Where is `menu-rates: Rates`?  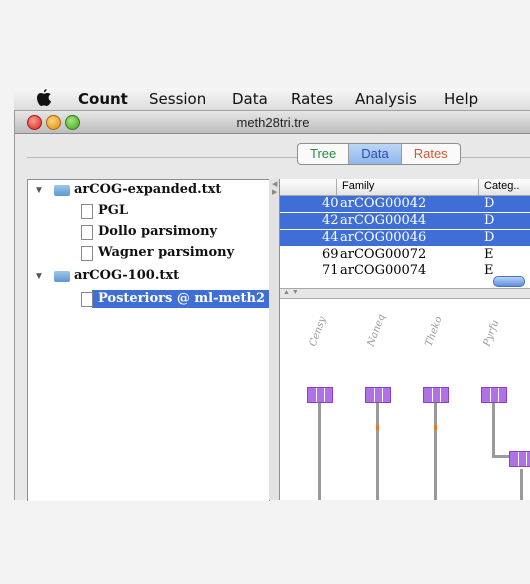 menu-rates: Rates is located at coordinates (312, 99).